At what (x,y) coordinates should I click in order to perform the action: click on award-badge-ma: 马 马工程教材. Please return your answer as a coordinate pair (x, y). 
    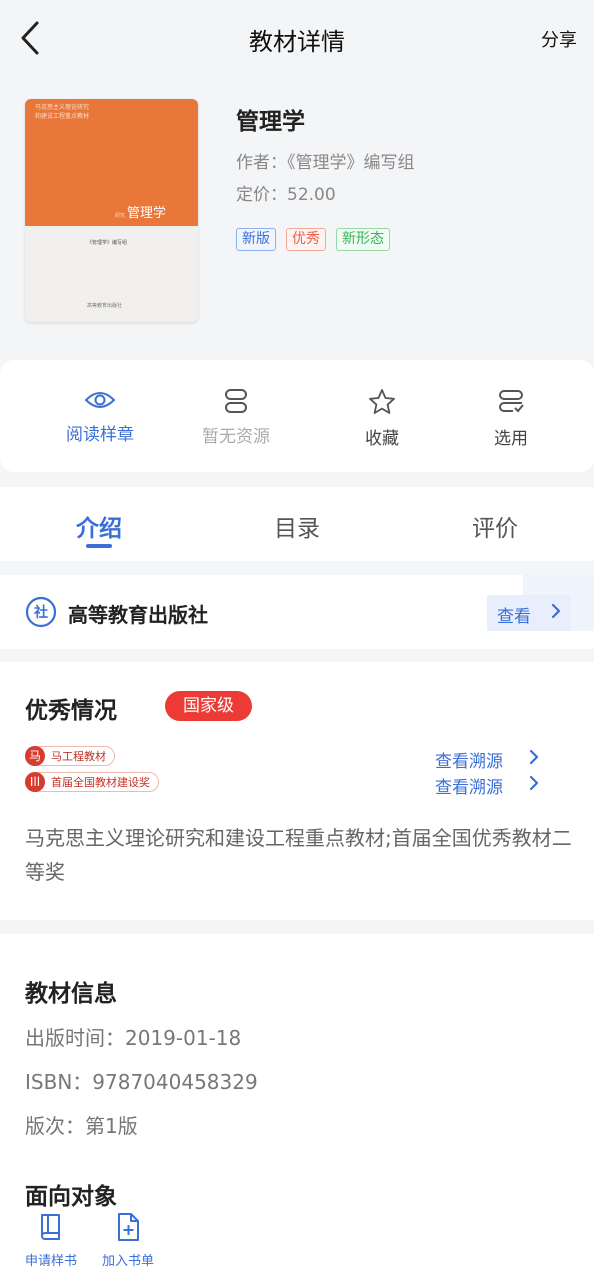
    Looking at the image, I should click on (70, 756).